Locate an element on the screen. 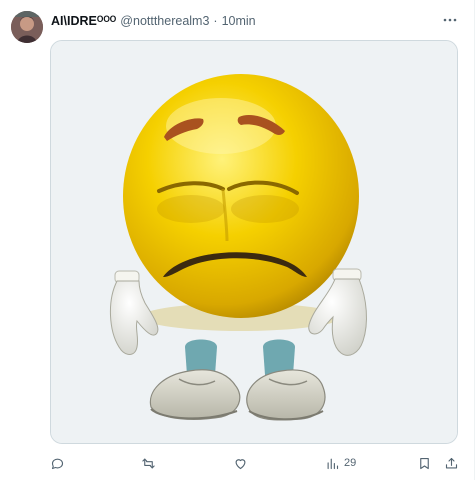 The image size is (475, 480). more-icon is located at coordinates (450, 20).